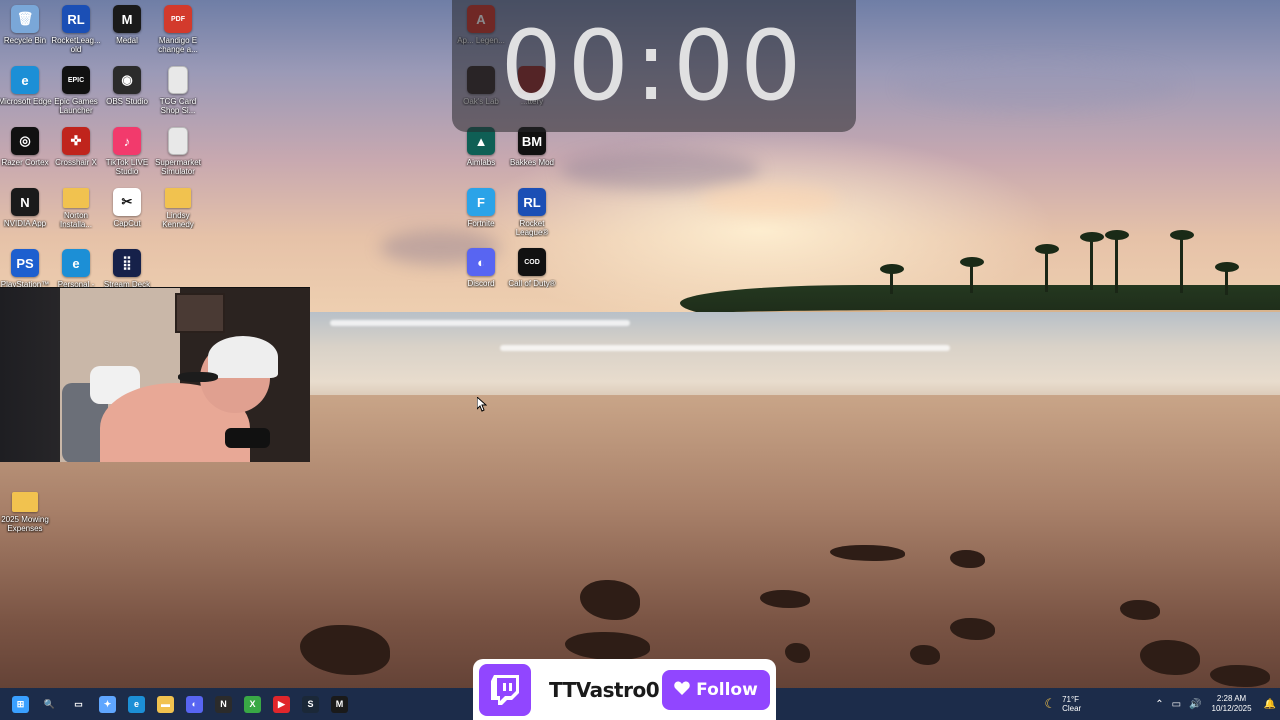 The width and height of the screenshot is (1280, 720). Describe the element at coordinates (505, 689) in the screenshot. I see `twitch-logo-icon` at that location.